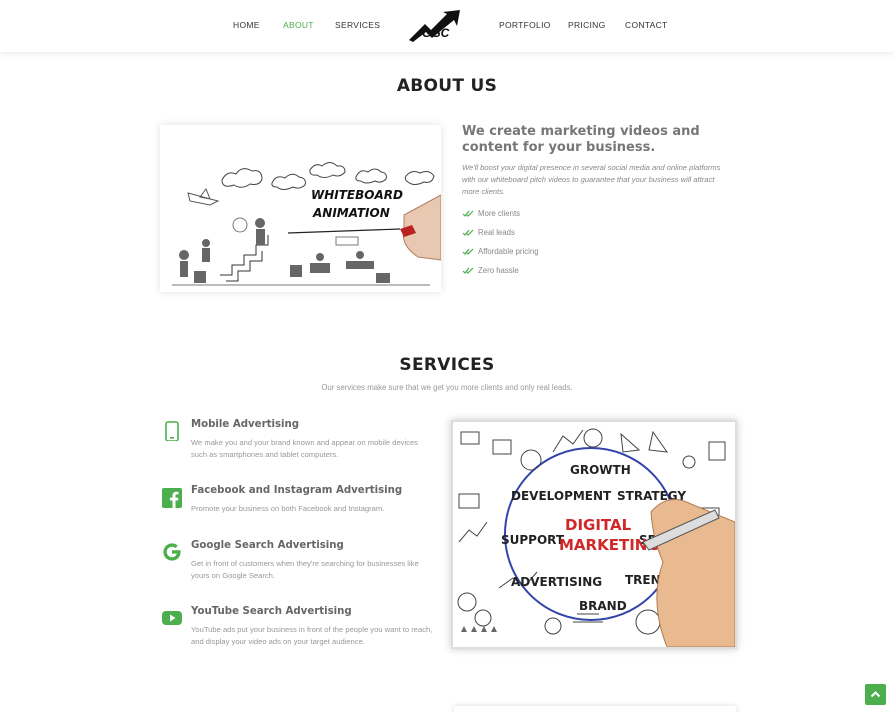 This screenshot has height=712, width=894. Describe the element at coordinates (600, 470) in the screenshot. I see `word-growth: GROWTH` at that location.